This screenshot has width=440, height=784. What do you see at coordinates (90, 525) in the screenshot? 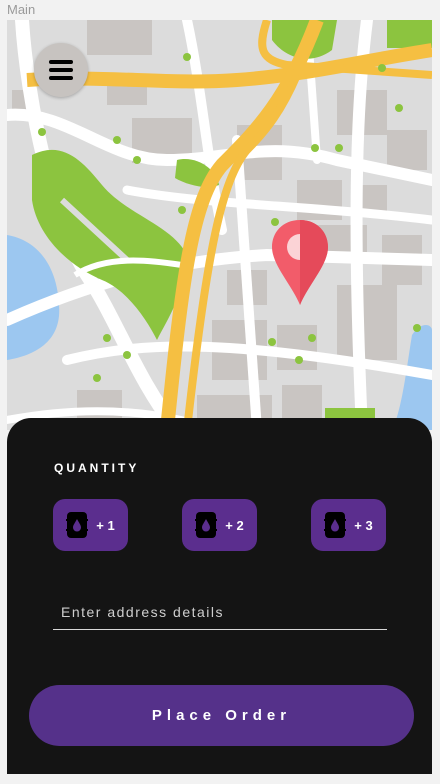
I see `quantity-option-1: + 1` at bounding box center [90, 525].